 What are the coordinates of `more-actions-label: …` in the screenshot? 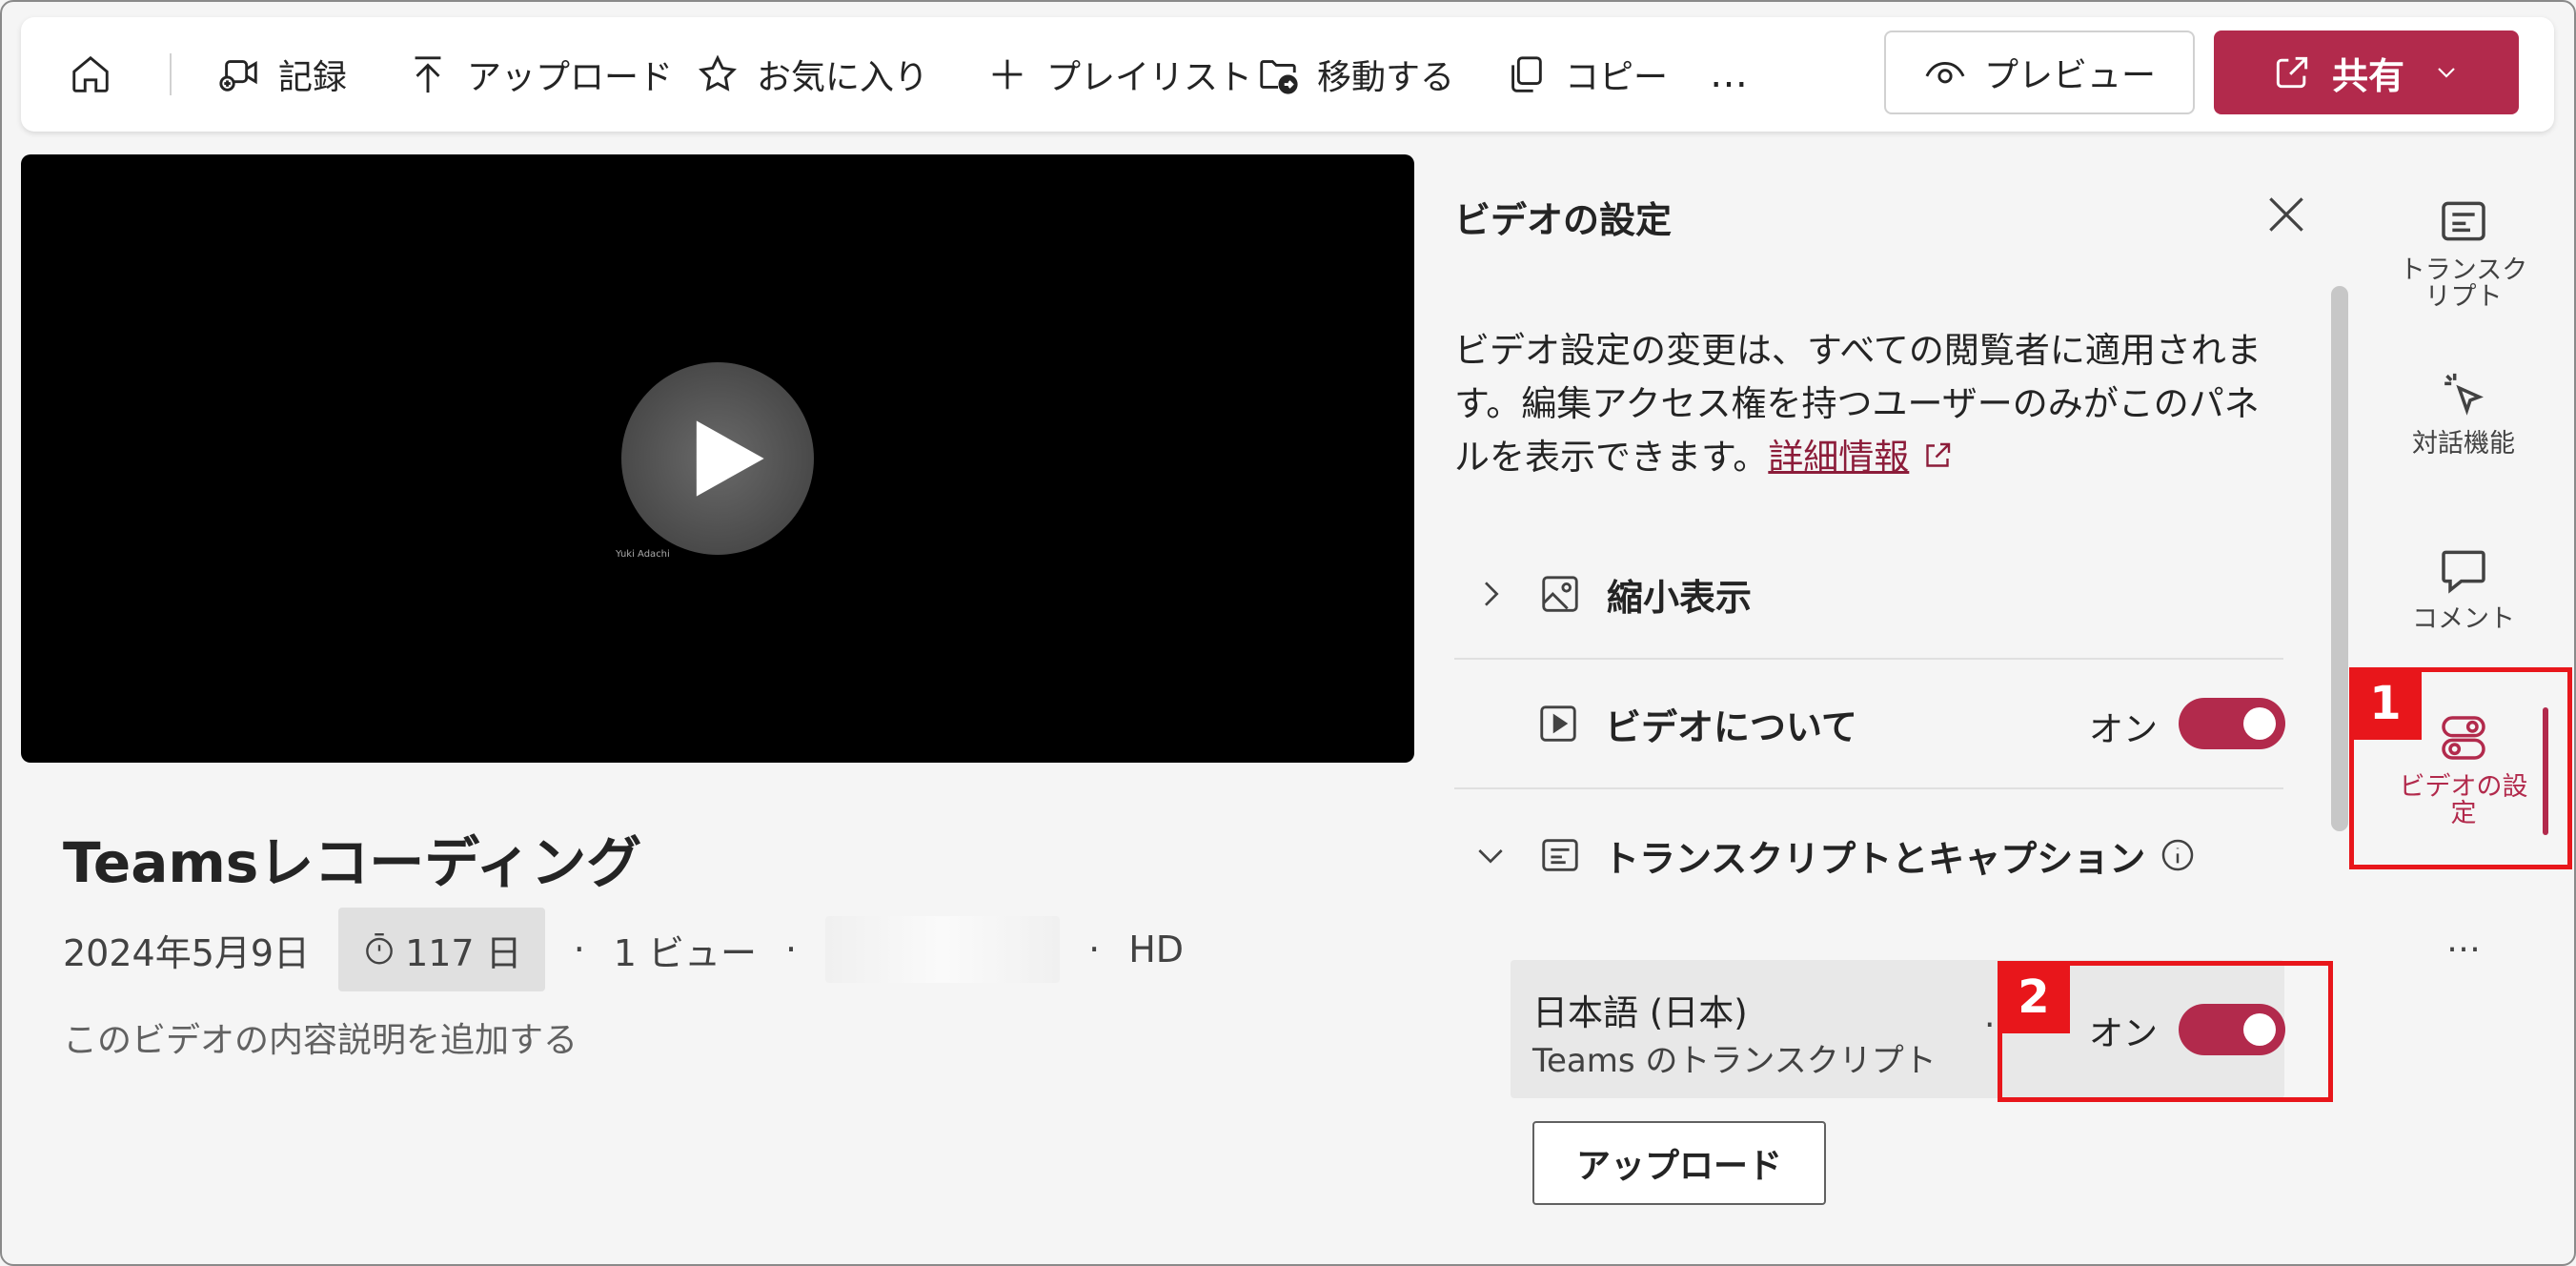 It's located at (1729, 74).